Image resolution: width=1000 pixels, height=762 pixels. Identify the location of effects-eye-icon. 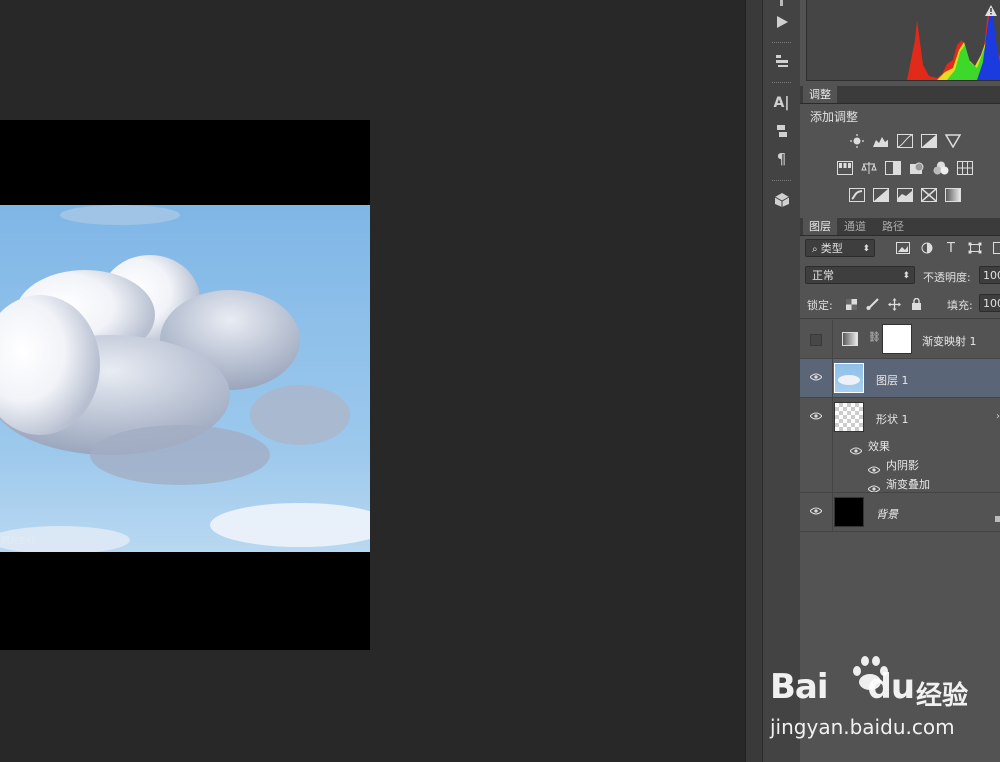
(856, 449).